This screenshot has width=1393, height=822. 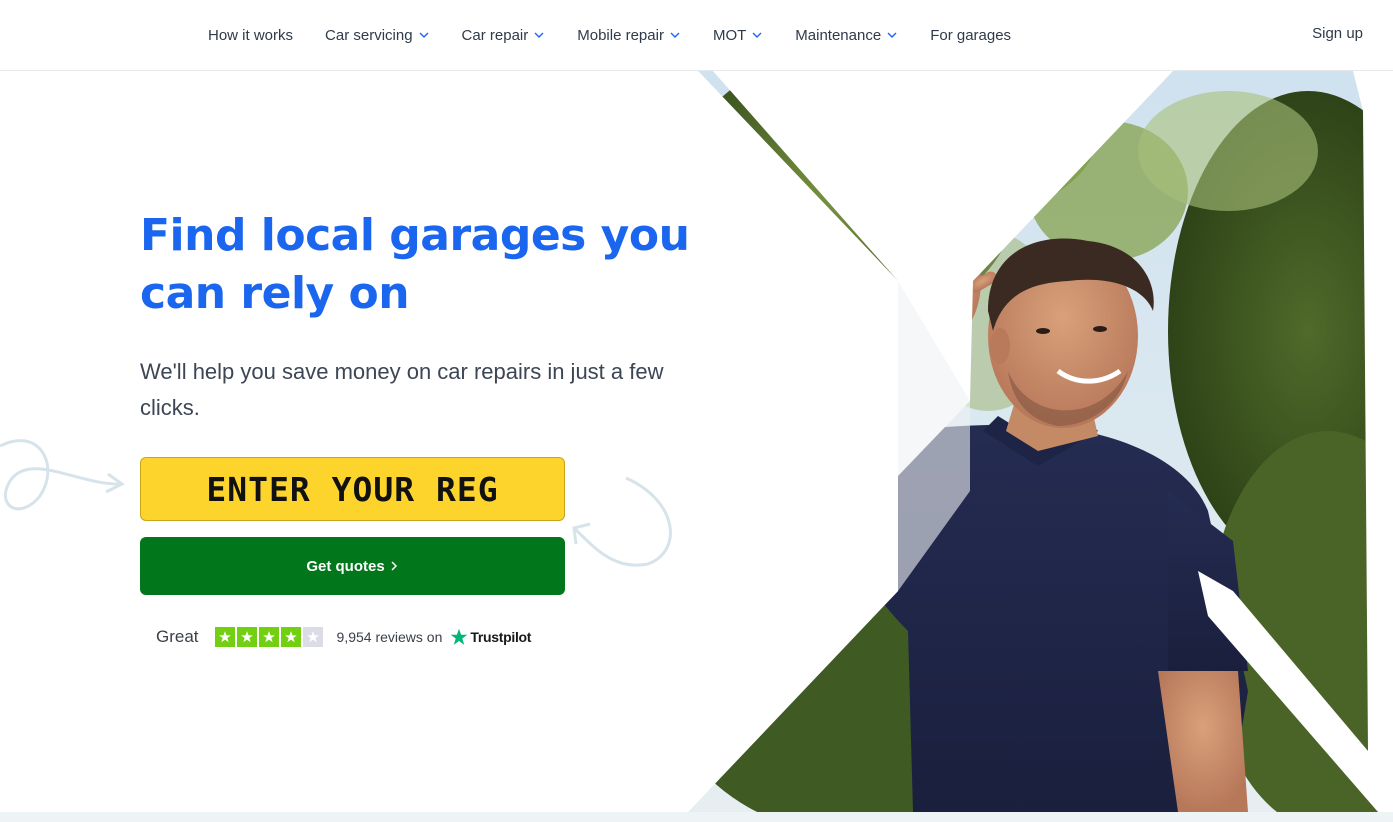 I want to click on get-quotes-button: Get quotes, so click(x=352, y=566).